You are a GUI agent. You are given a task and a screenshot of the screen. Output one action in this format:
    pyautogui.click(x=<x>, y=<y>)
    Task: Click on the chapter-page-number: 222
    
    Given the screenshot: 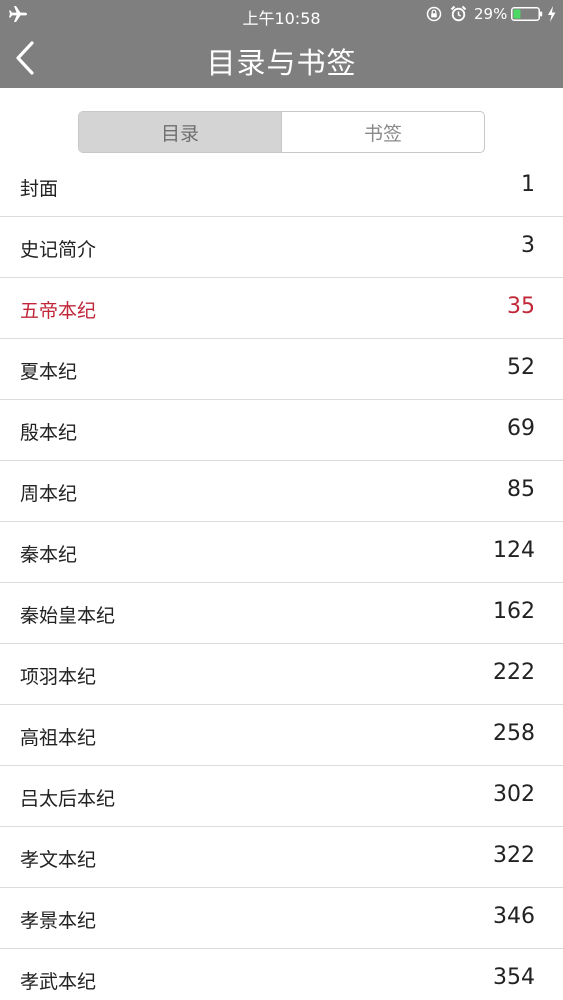 What is the action you would take?
    pyautogui.click(x=514, y=672)
    